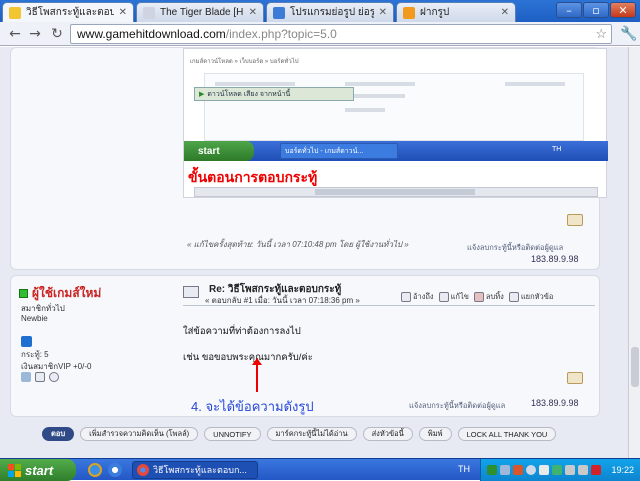  What do you see at coordinates (596, 10) in the screenshot?
I see `maximize-button: ▫` at bounding box center [596, 10].